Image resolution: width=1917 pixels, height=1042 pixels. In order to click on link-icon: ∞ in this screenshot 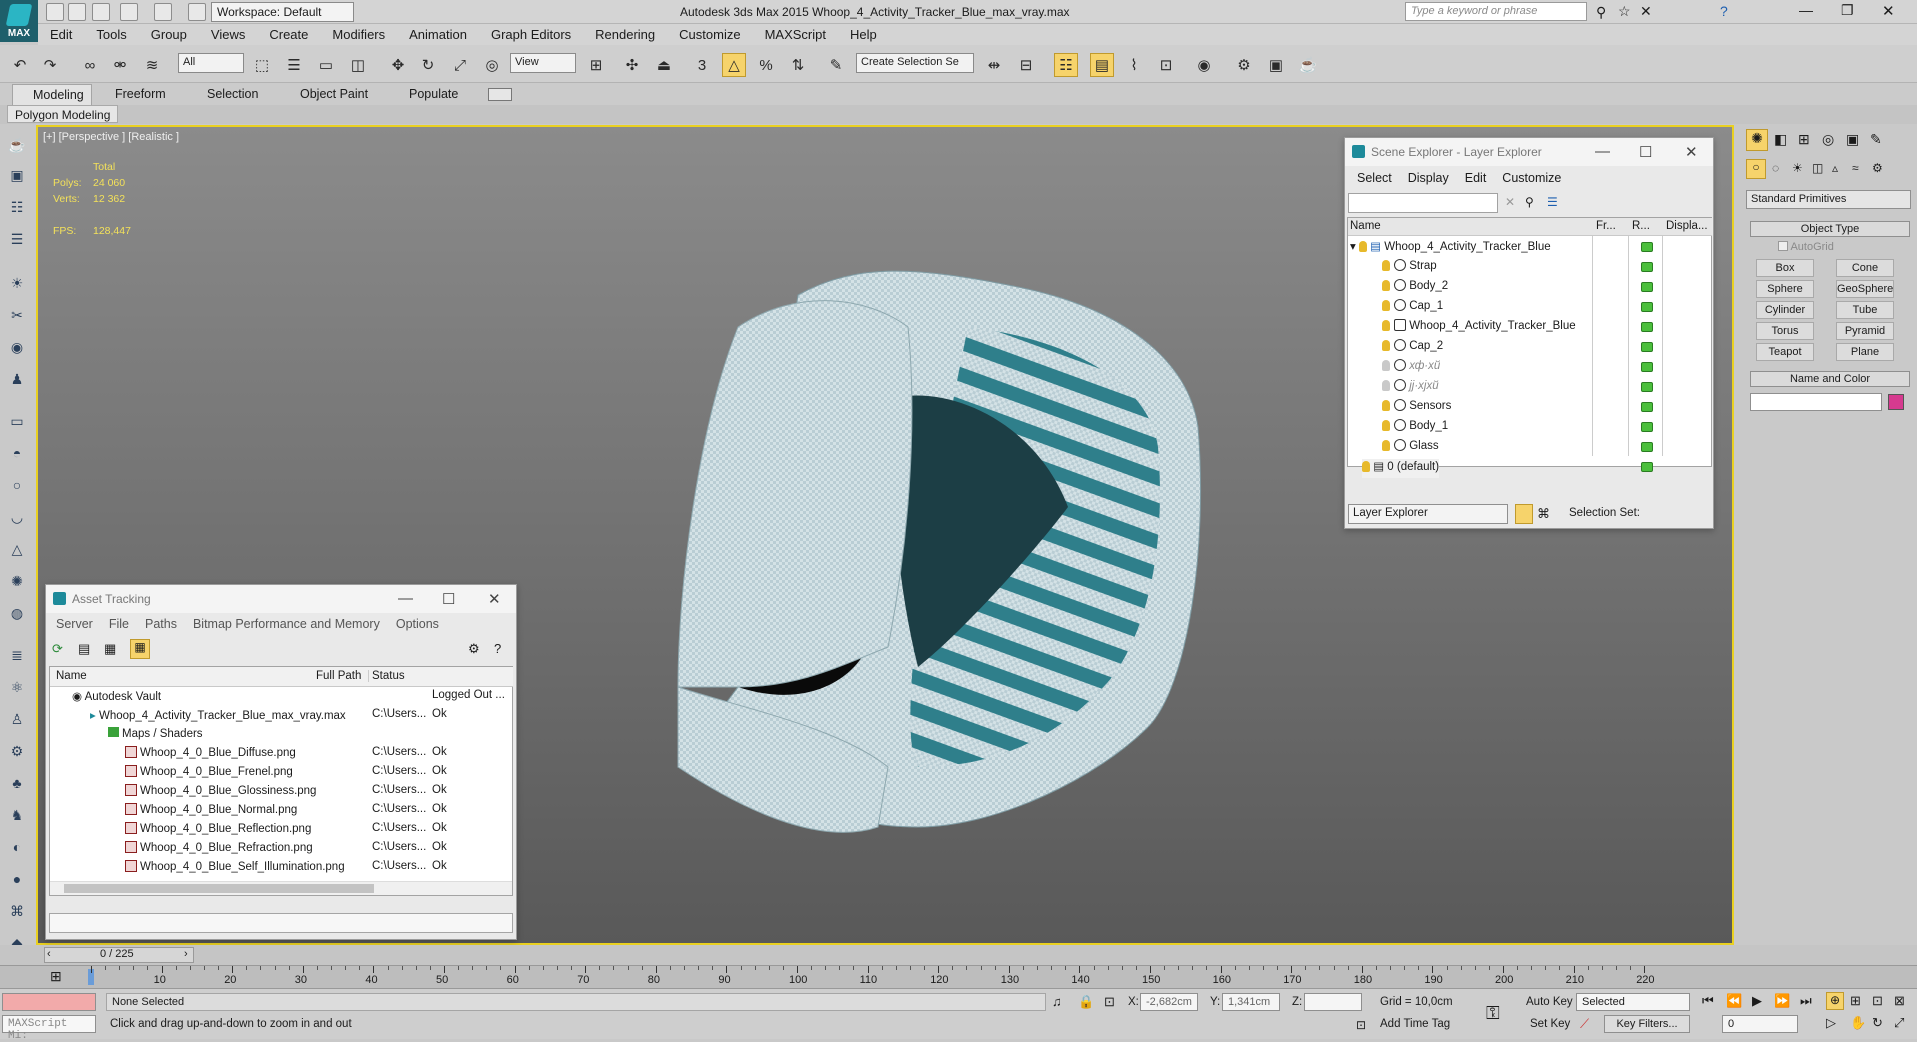, I will do `click(90, 65)`.